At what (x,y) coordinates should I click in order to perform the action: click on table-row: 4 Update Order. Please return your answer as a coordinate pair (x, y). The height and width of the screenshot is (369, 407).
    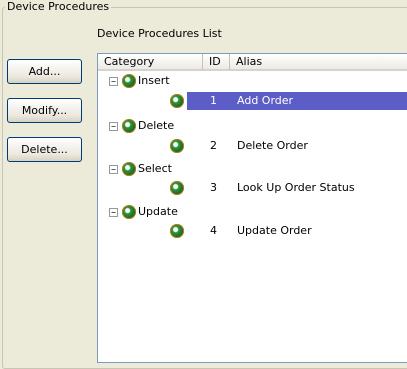
    Looking at the image, I should click on (252, 231).